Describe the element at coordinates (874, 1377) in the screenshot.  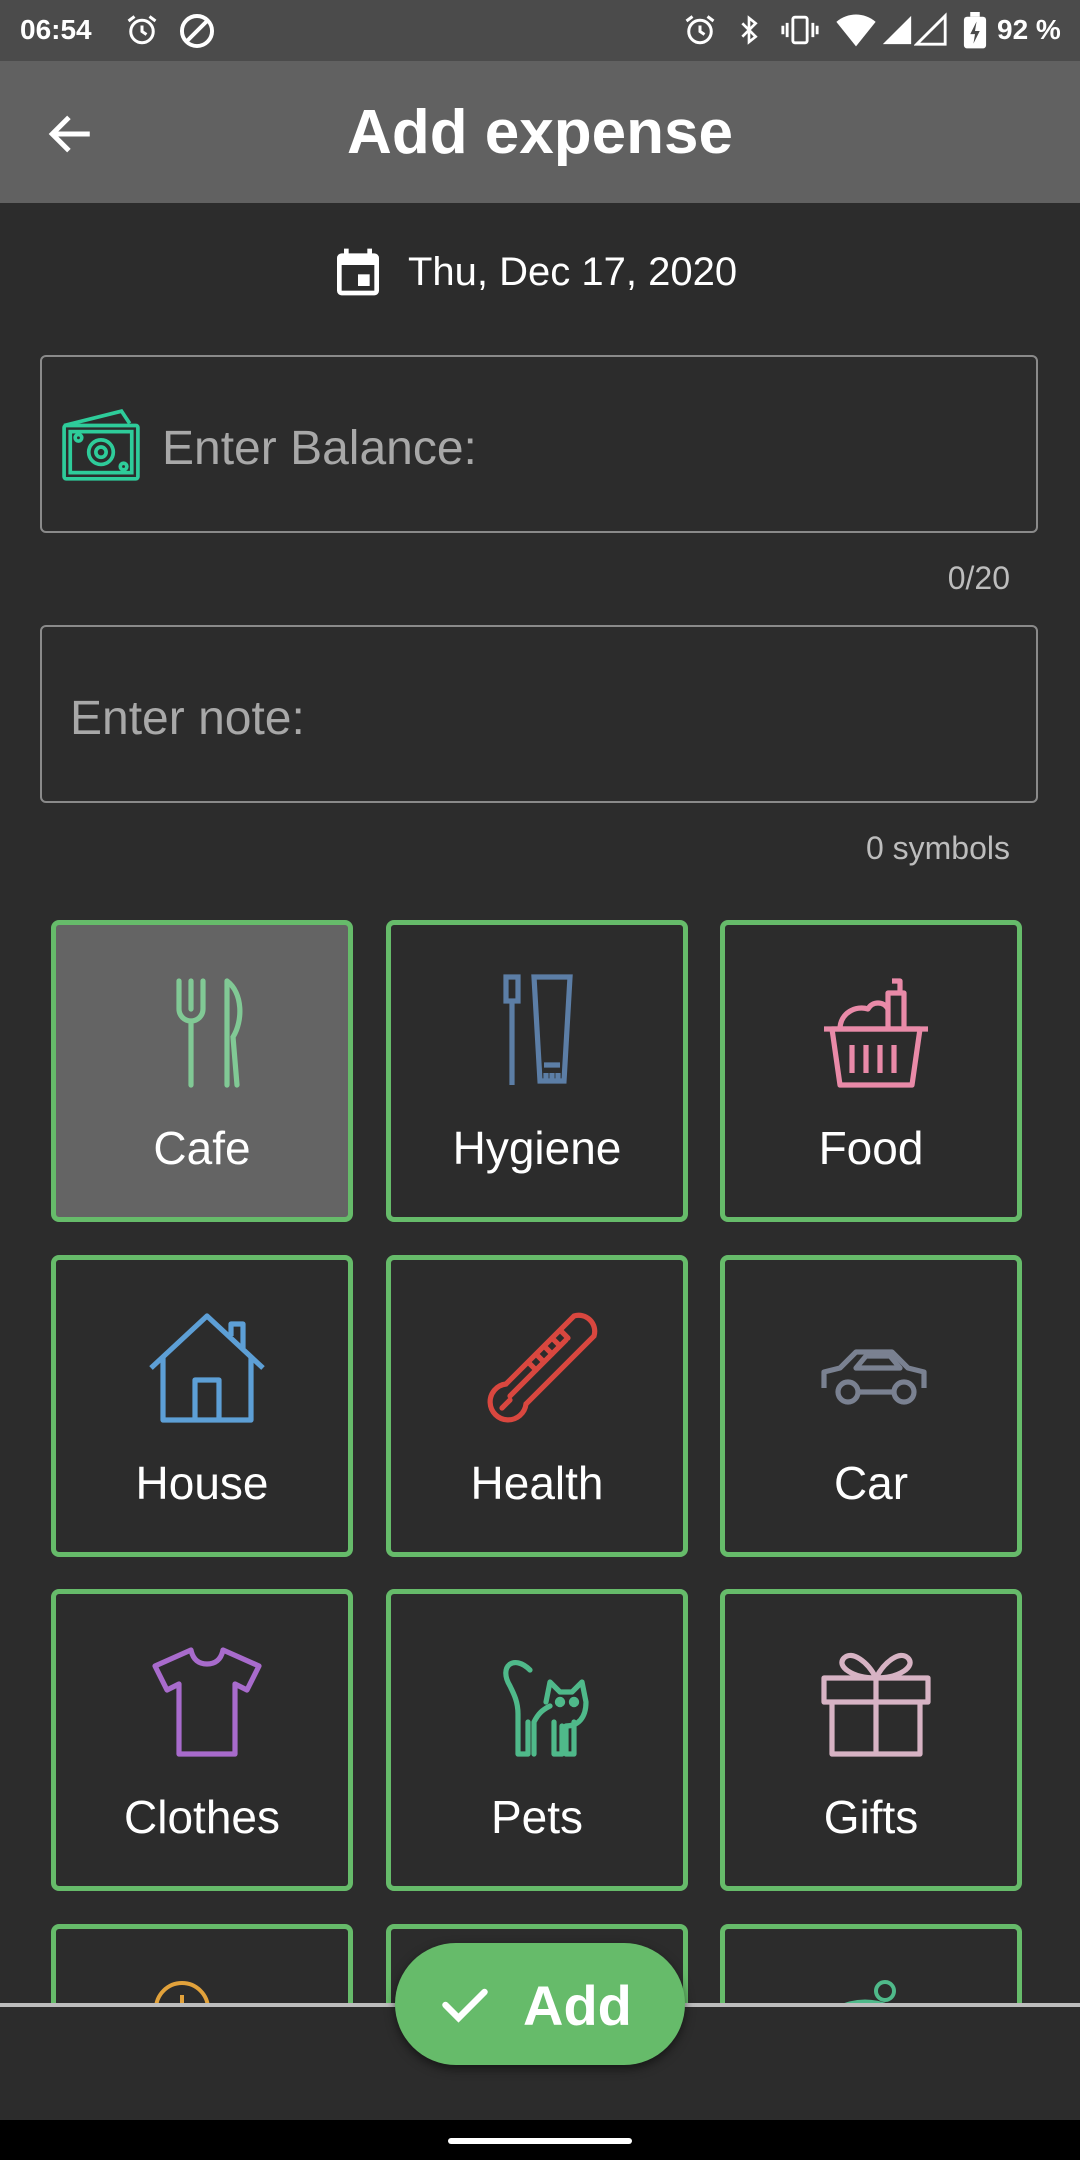
I see `car-icon` at that location.